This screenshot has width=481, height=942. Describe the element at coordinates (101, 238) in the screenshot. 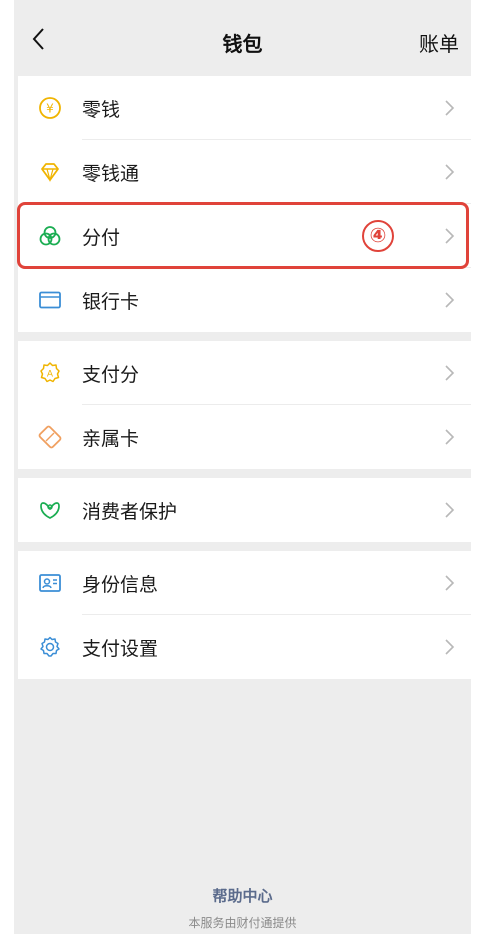

I see `menu-item-label: 分付` at that location.